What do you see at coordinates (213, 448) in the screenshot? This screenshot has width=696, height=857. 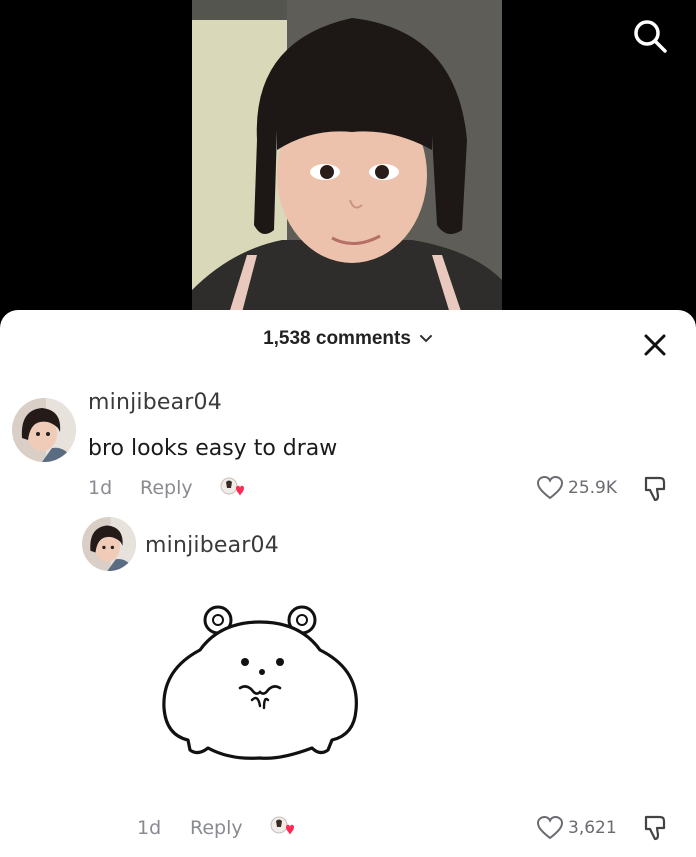 I see `comment-text: bro looks easy to draw` at bounding box center [213, 448].